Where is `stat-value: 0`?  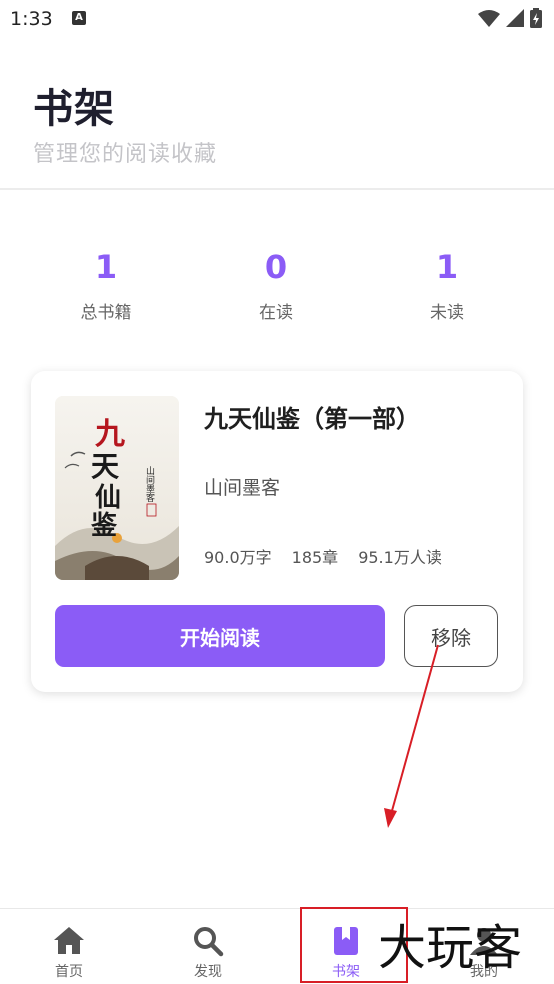
stat-value: 0 is located at coordinates (276, 267).